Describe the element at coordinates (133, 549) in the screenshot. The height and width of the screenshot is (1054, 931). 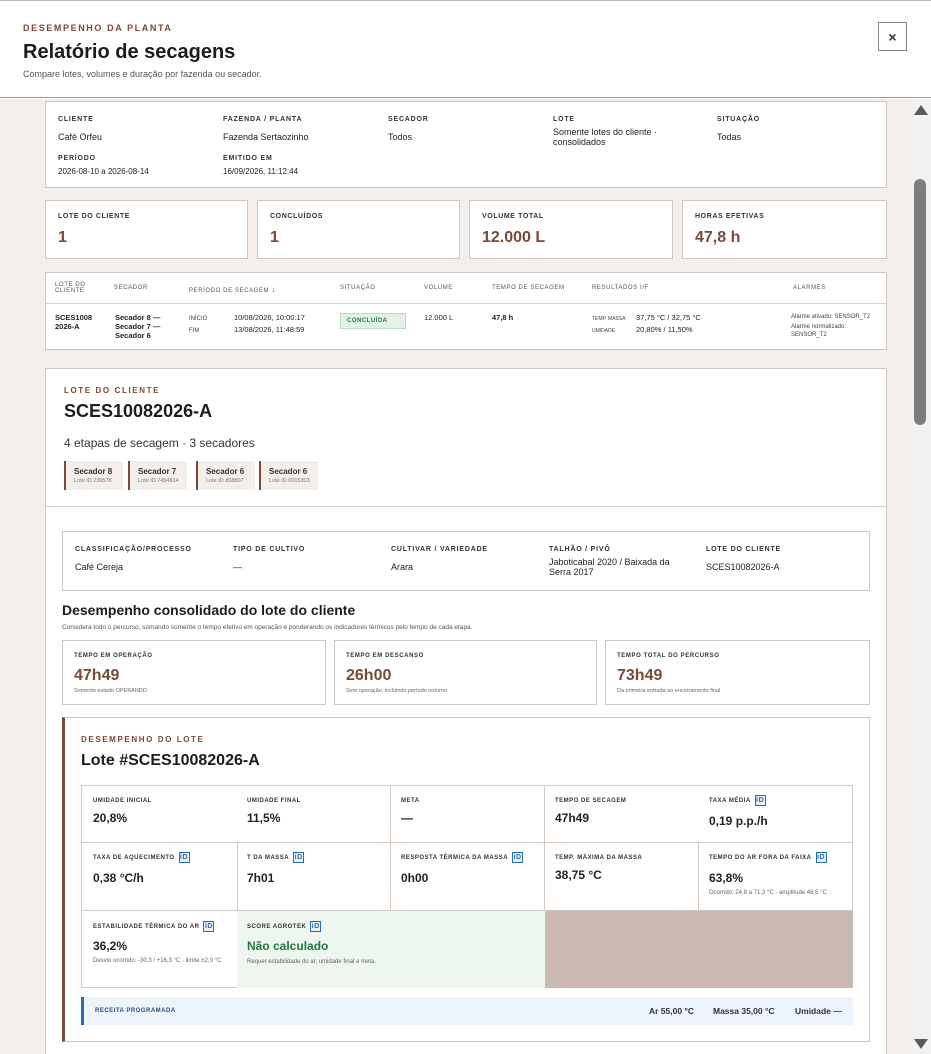
I see `info-classificacao-label: CLASSIFICAÇÃO/PROCESSO` at that location.